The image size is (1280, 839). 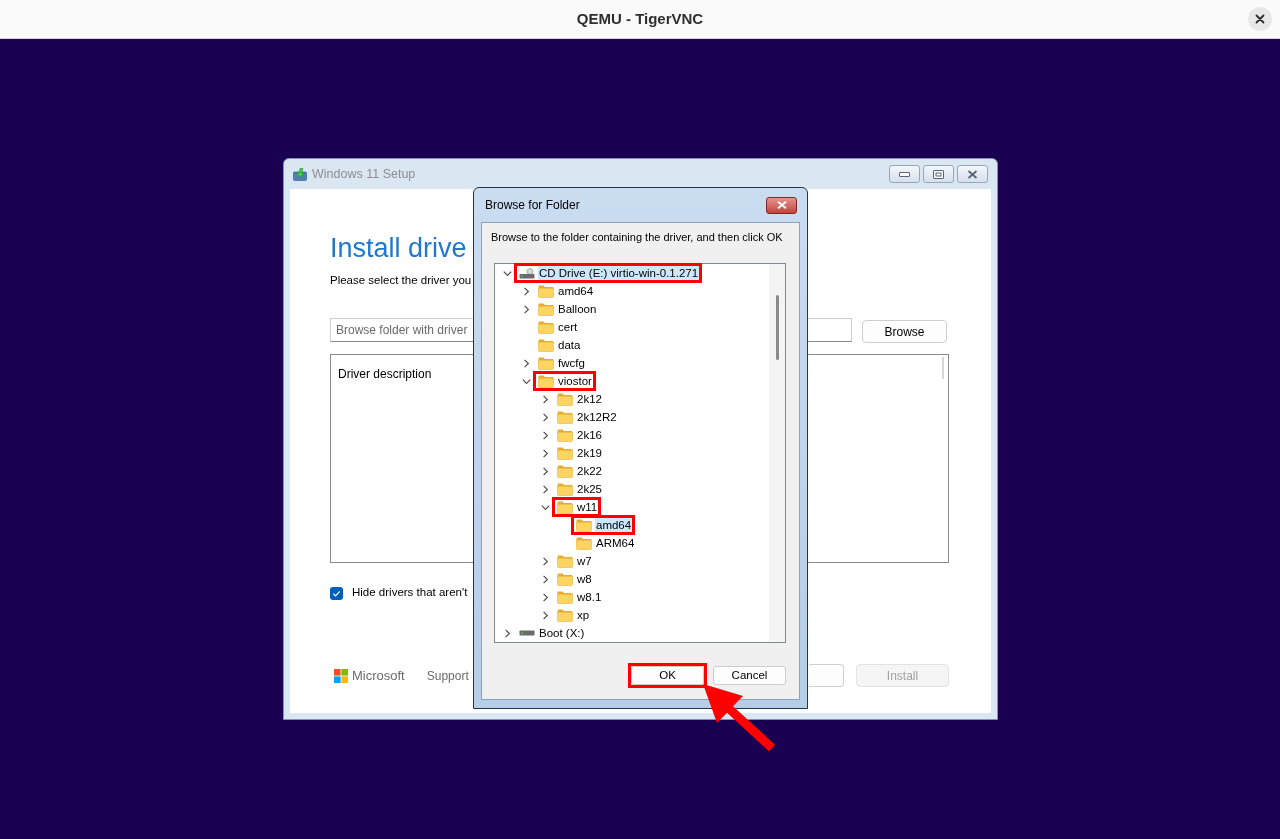 What do you see at coordinates (667, 675) in the screenshot?
I see `dialog-button: OK` at bounding box center [667, 675].